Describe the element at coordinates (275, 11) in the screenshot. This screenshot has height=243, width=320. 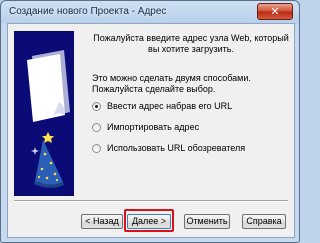
I see `close-icon: ✕` at that location.